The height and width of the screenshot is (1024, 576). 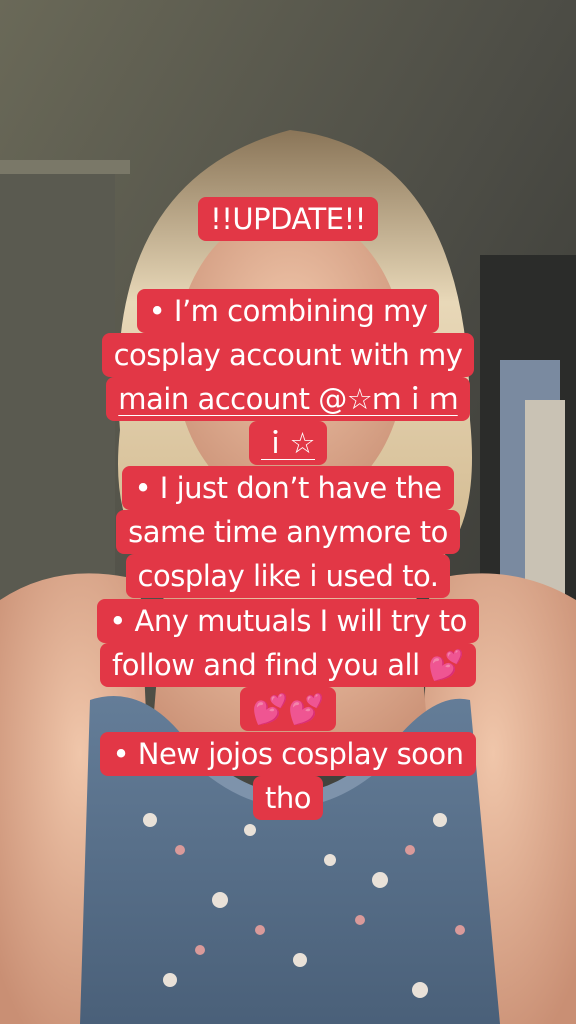 I want to click on caption-line-mention: main account @☆ｍｉｍ, so click(x=288, y=399).